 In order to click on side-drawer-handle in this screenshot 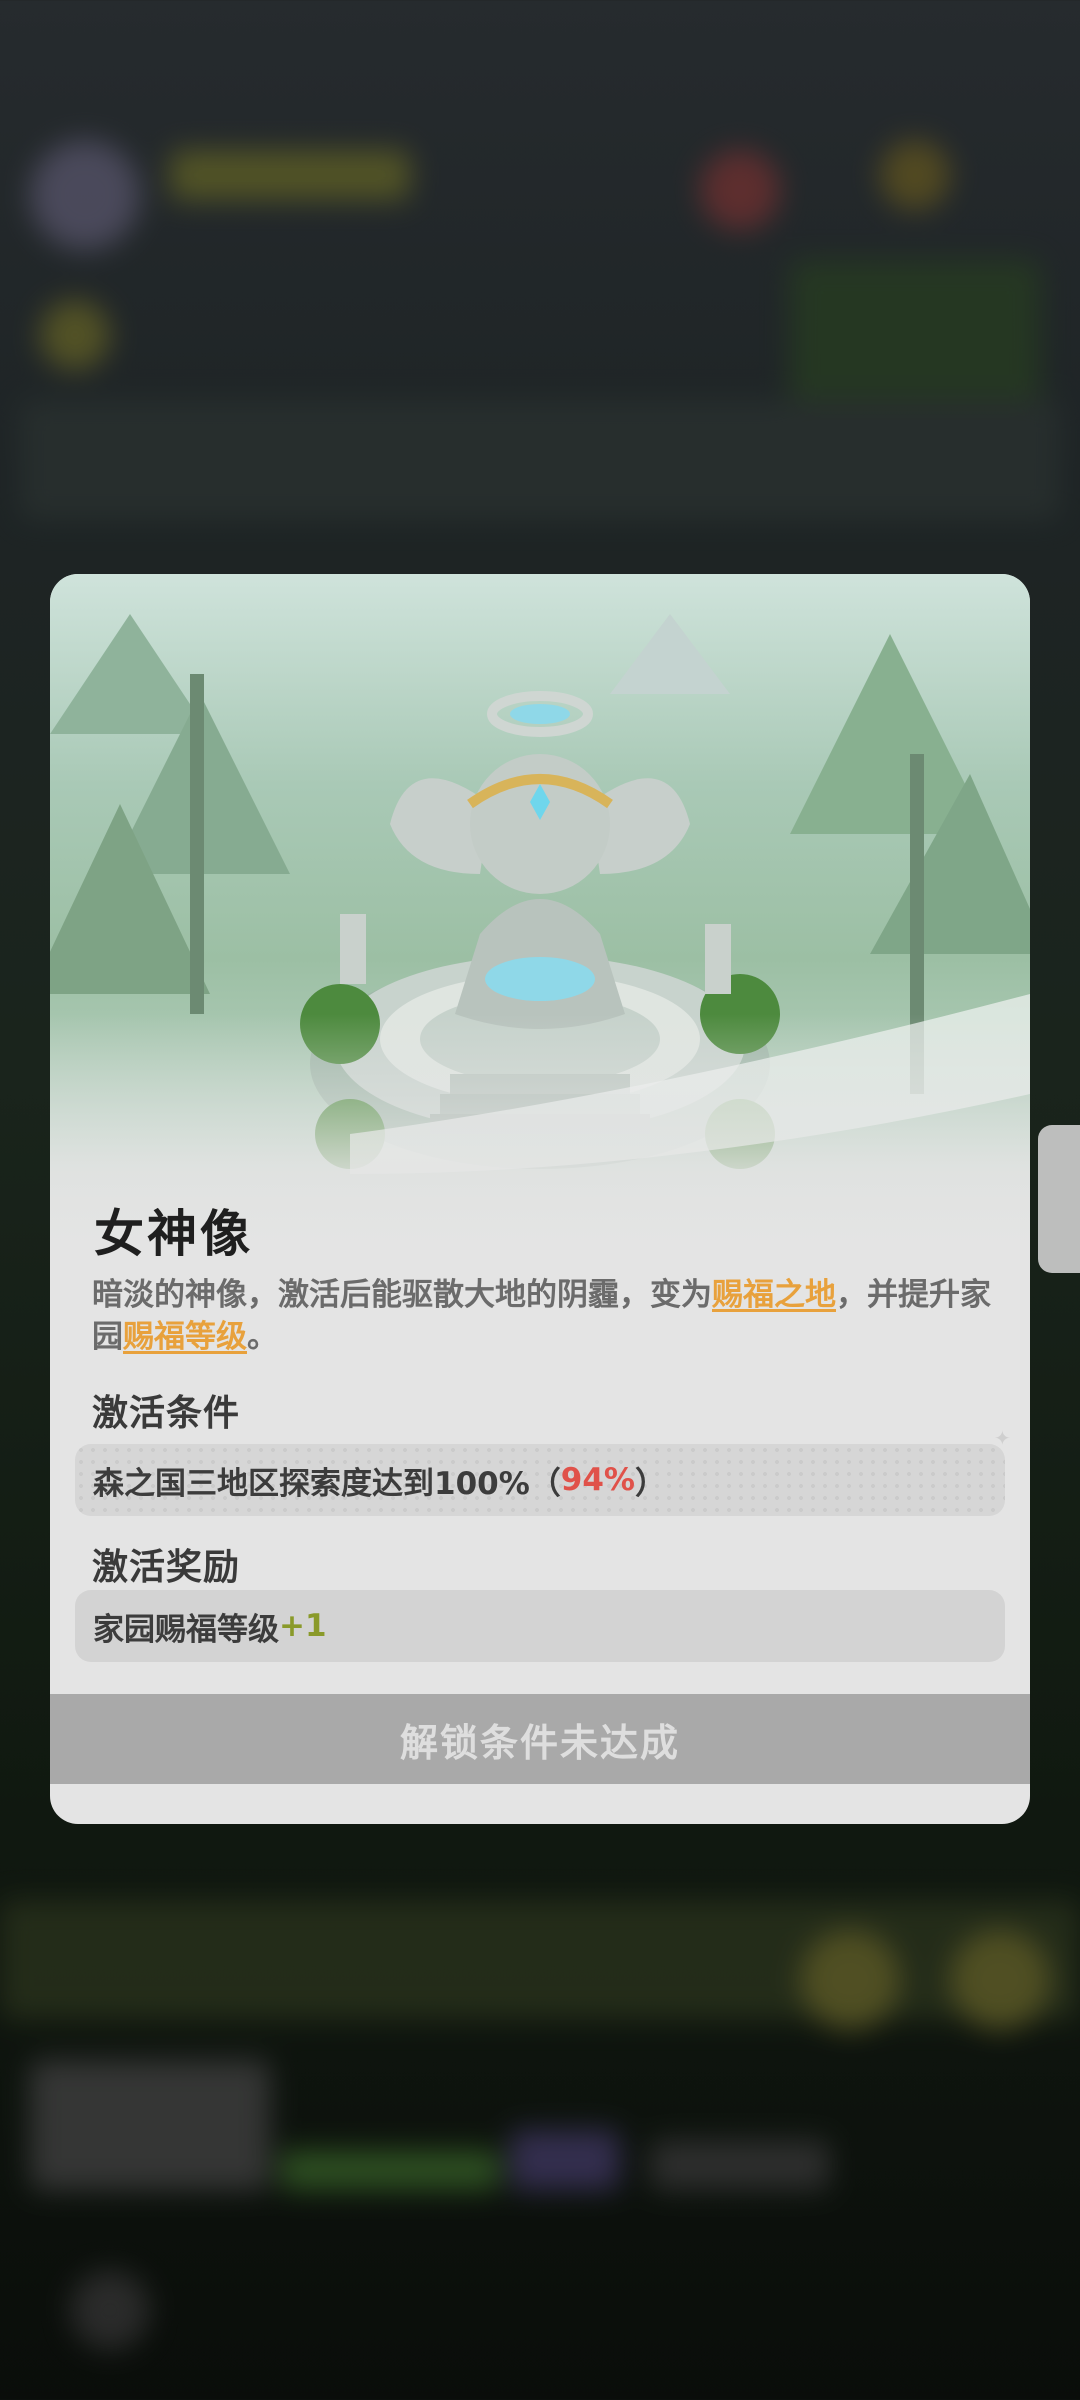, I will do `click(1059, 1199)`.